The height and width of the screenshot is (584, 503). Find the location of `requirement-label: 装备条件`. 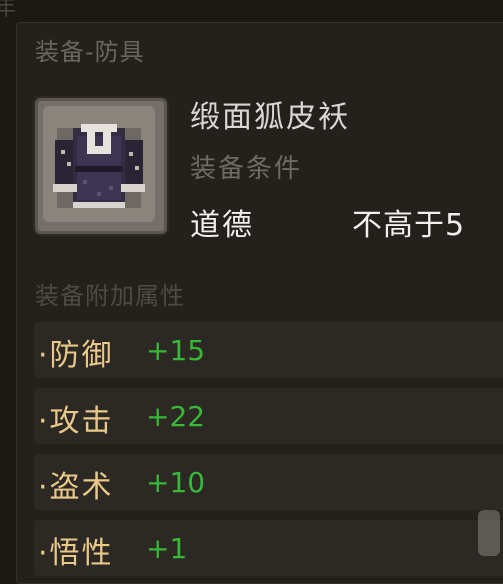

requirement-label: 装备条件 is located at coordinates (246, 169).